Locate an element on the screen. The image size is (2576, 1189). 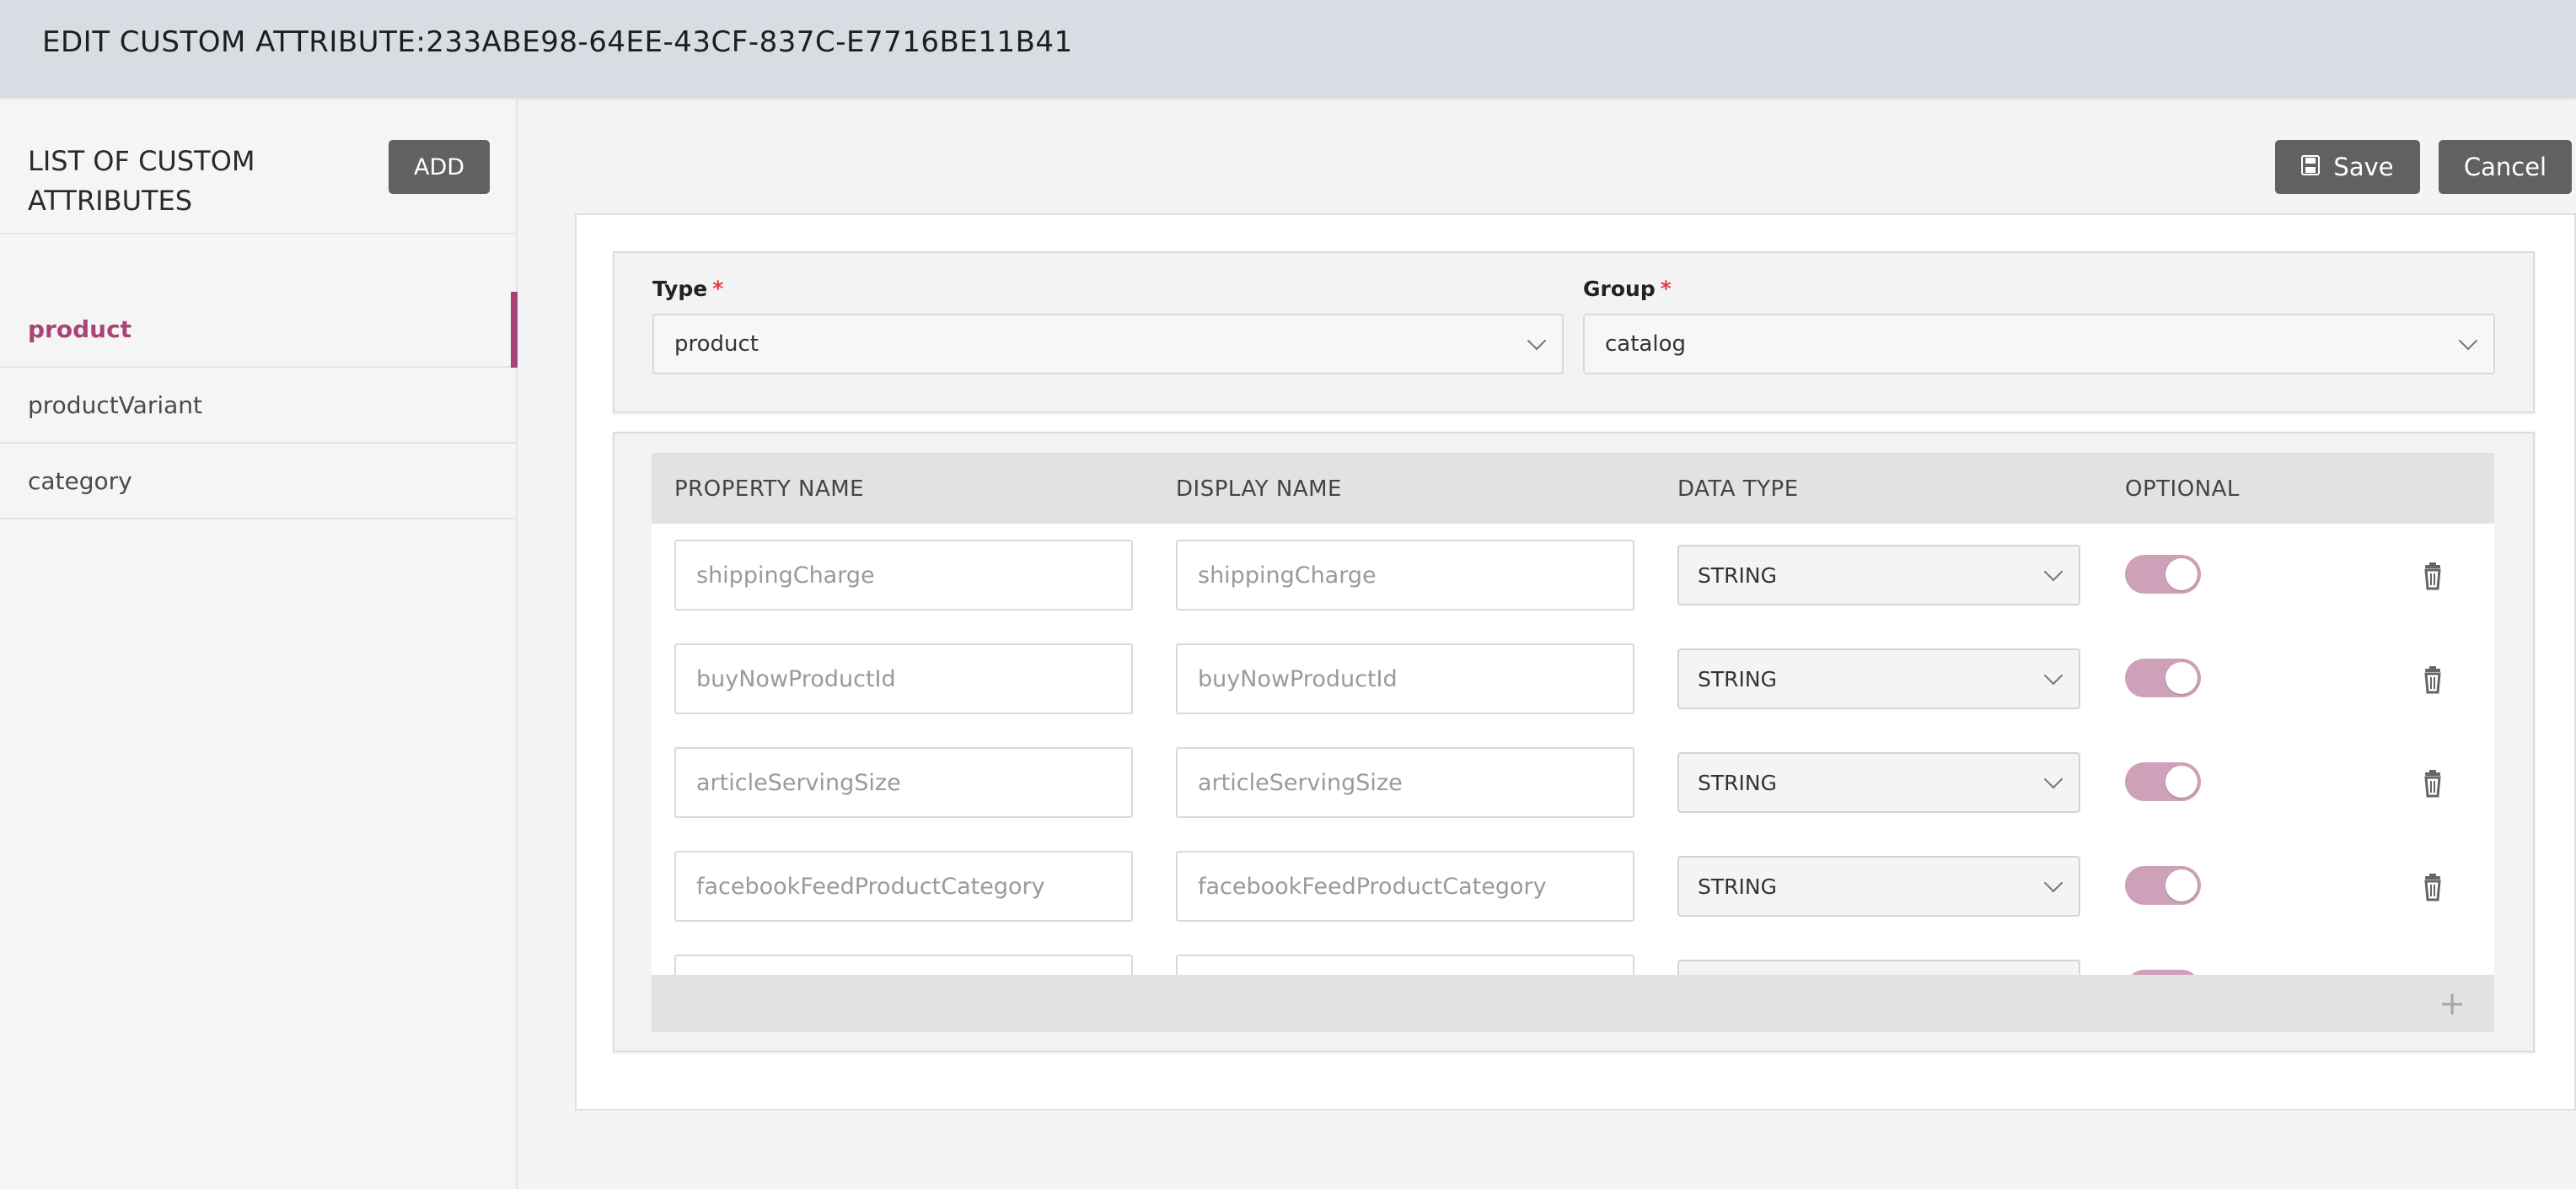
save-button: Save is located at coordinates (2347, 167).